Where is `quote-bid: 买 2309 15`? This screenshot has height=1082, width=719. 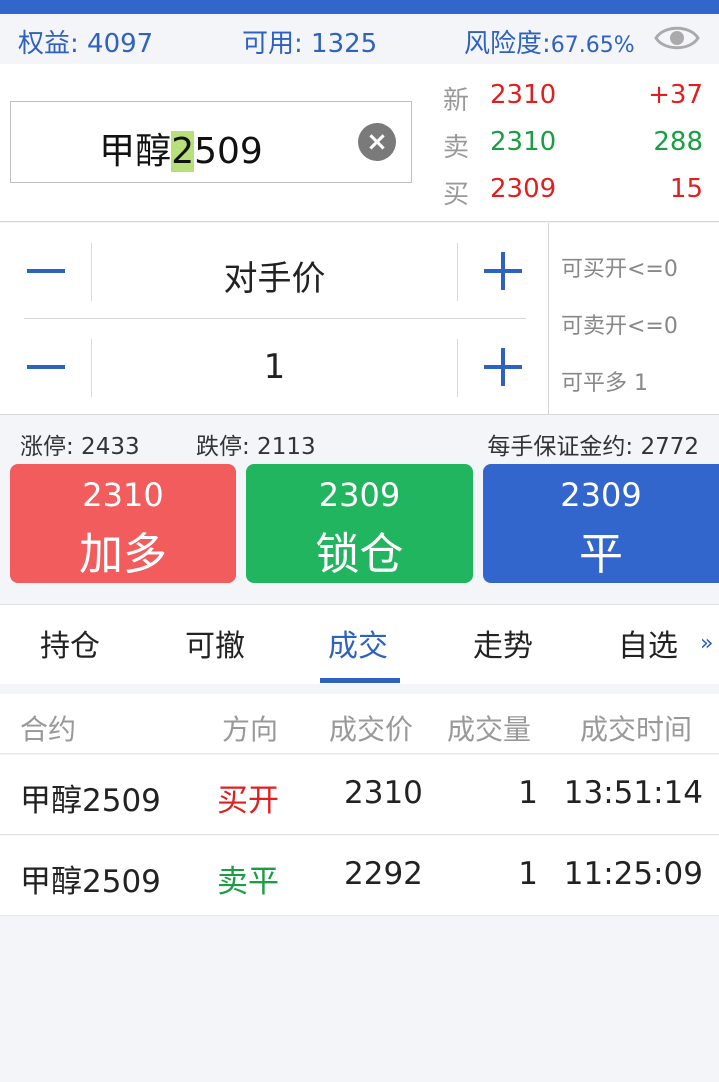 quote-bid: 买 2309 15 is located at coordinates (573, 192).